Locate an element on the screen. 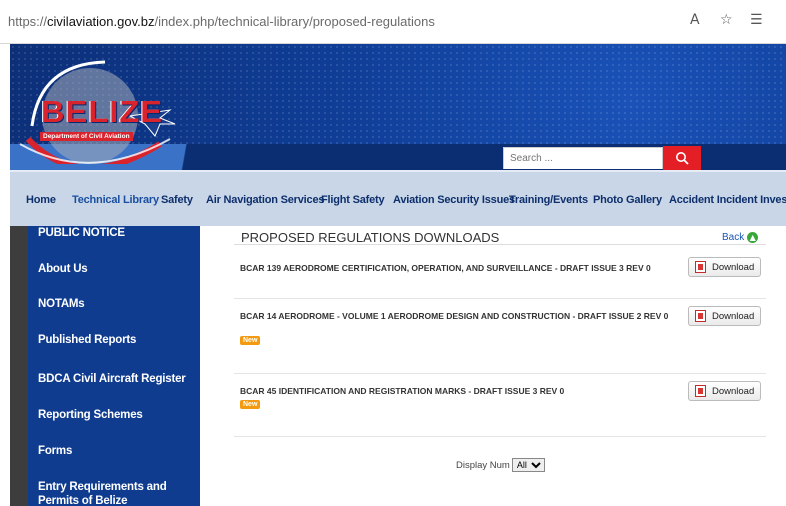  back-link: Back ▲ is located at coordinates (740, 237).